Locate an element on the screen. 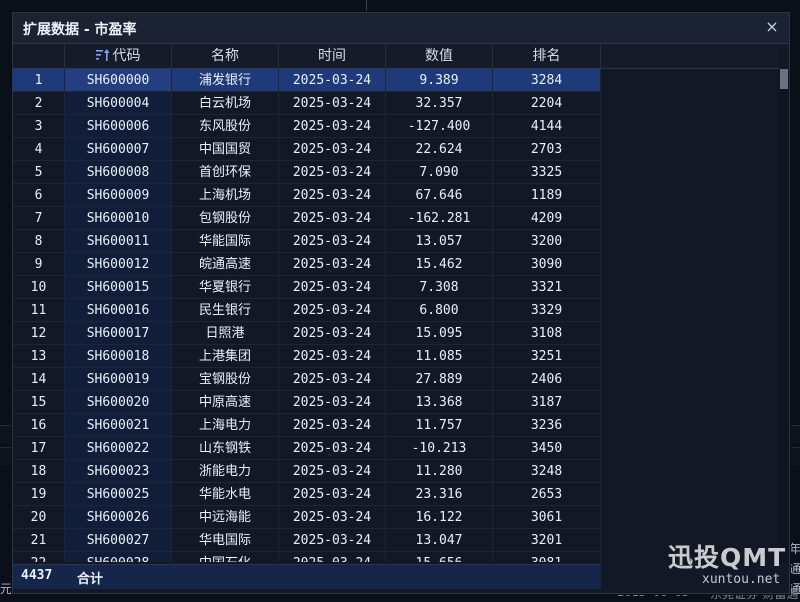 This screenshot has height=602, width=800. cell-name: 上海机场 is located at coordinates (225, 195).